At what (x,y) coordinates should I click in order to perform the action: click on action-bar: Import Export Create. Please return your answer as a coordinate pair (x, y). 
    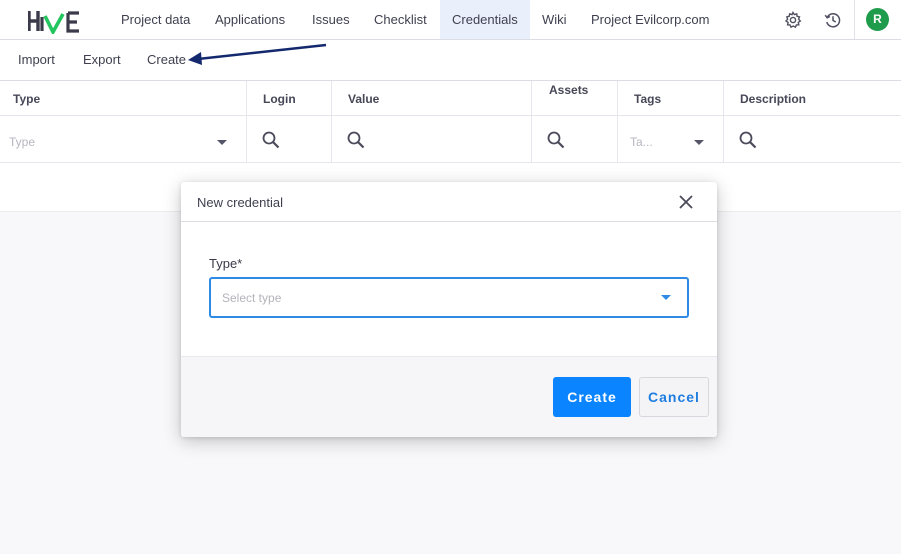
    Looking at the image, I should click on (450, 60).